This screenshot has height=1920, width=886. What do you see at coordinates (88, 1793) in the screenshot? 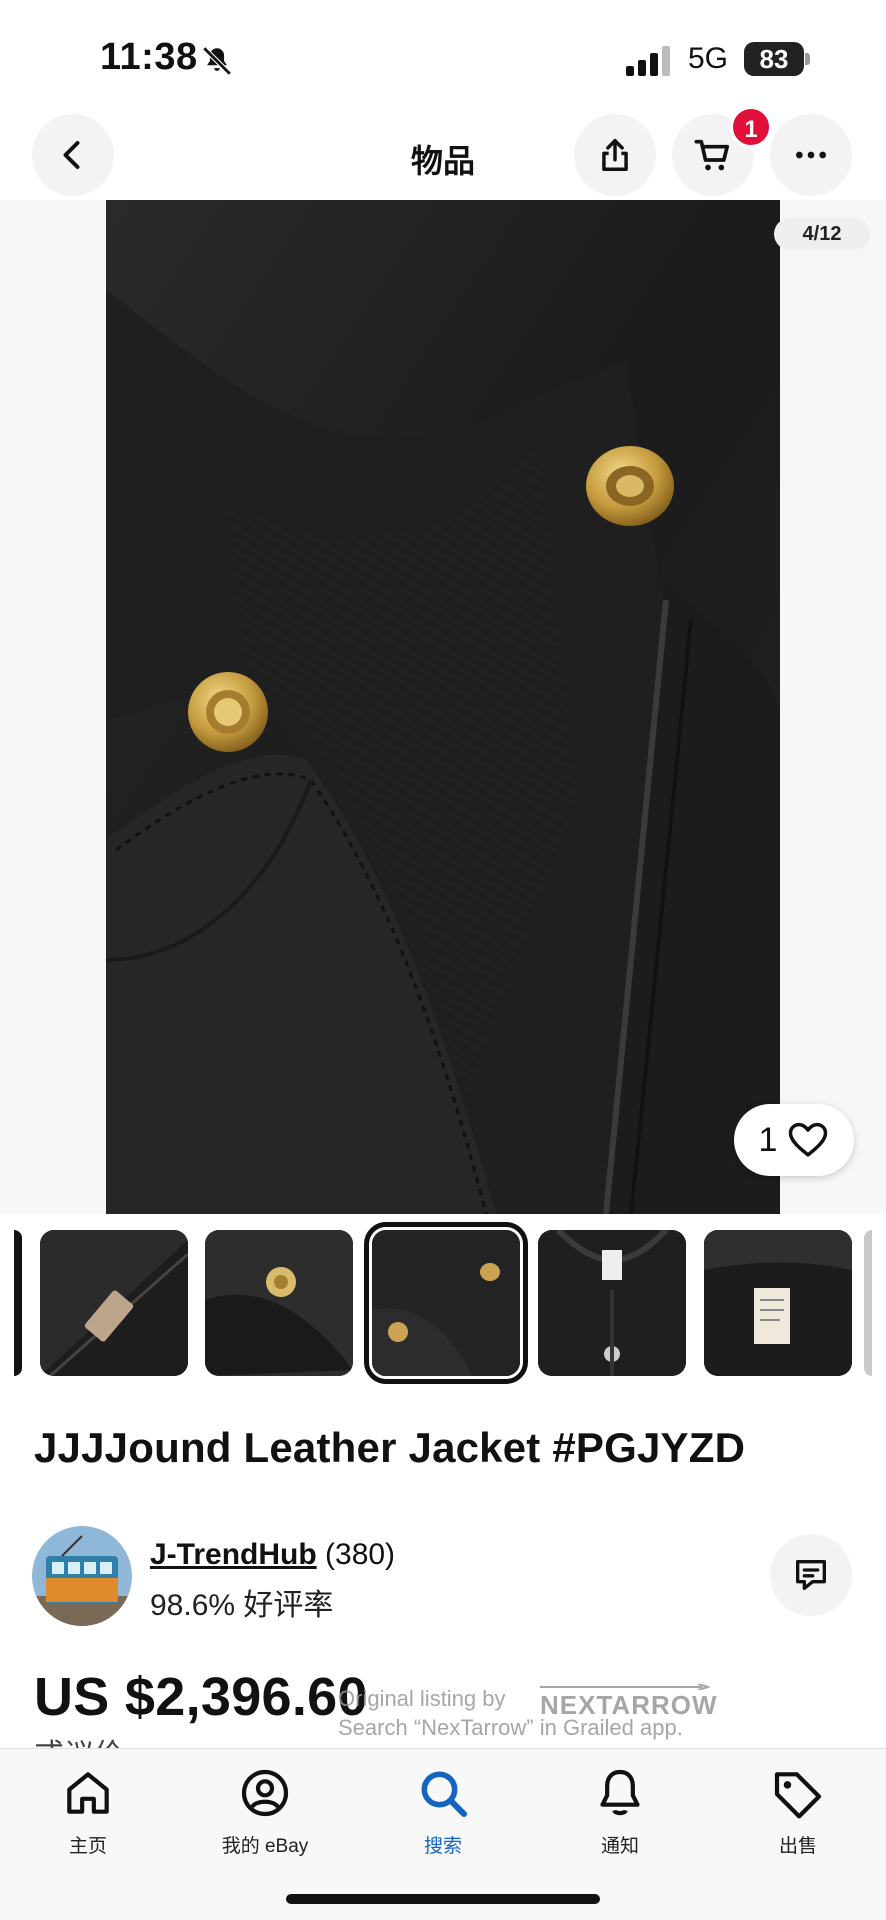
I see `home-icon` at bounding box center [88, 1793].